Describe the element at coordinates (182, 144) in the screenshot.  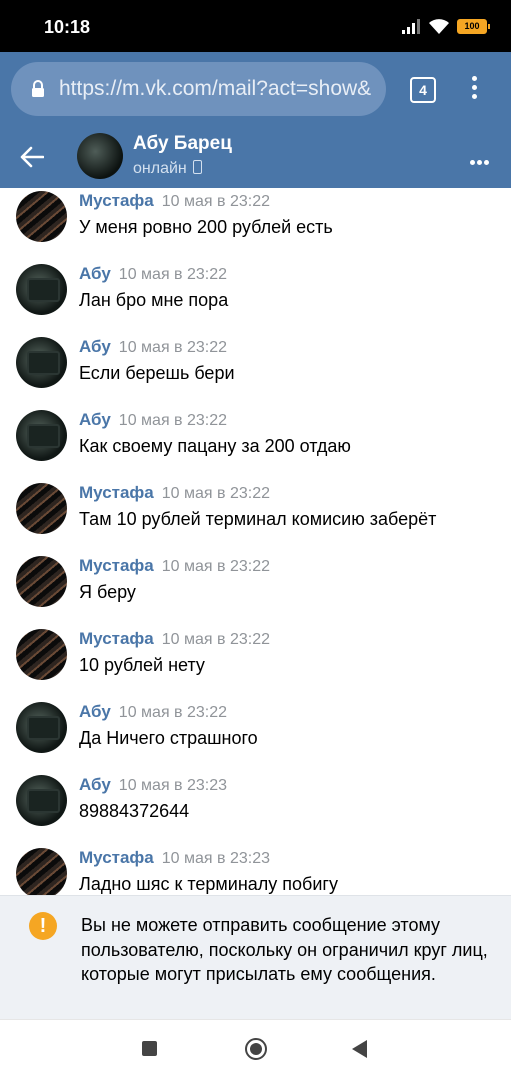
I see `contact-name: Абу Барец` at that location.